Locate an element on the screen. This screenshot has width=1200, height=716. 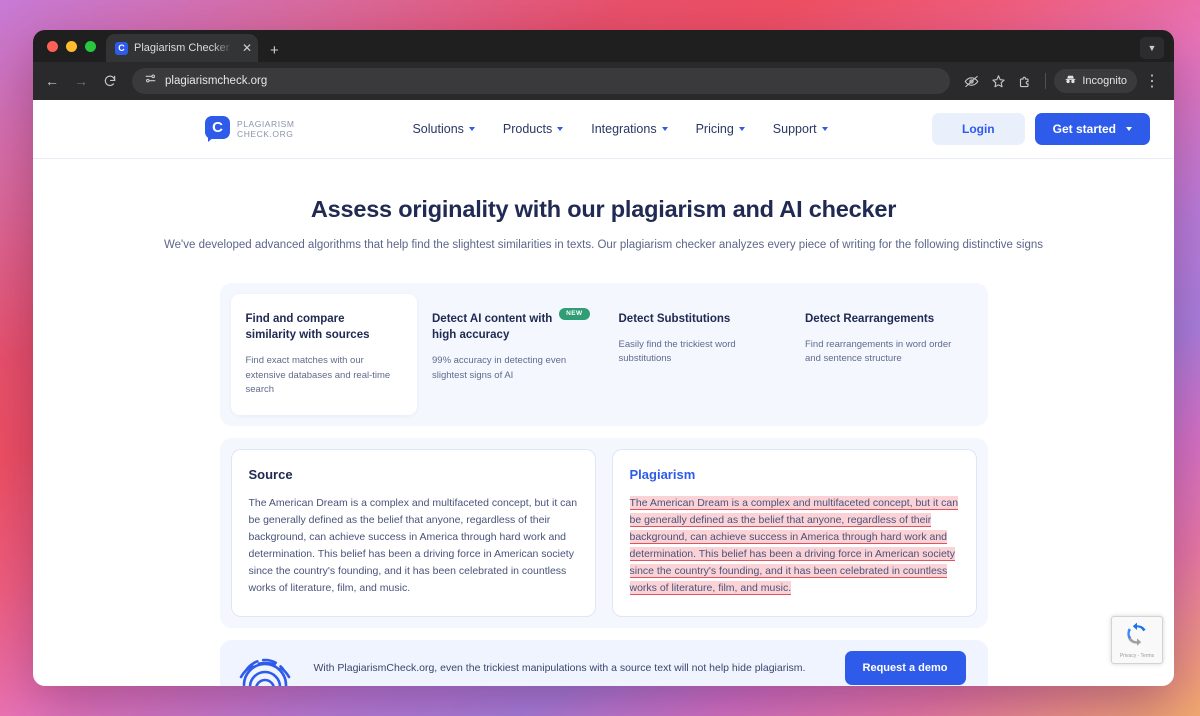
auth-buttons: Login Get started is located at coordinates (1040, 129).